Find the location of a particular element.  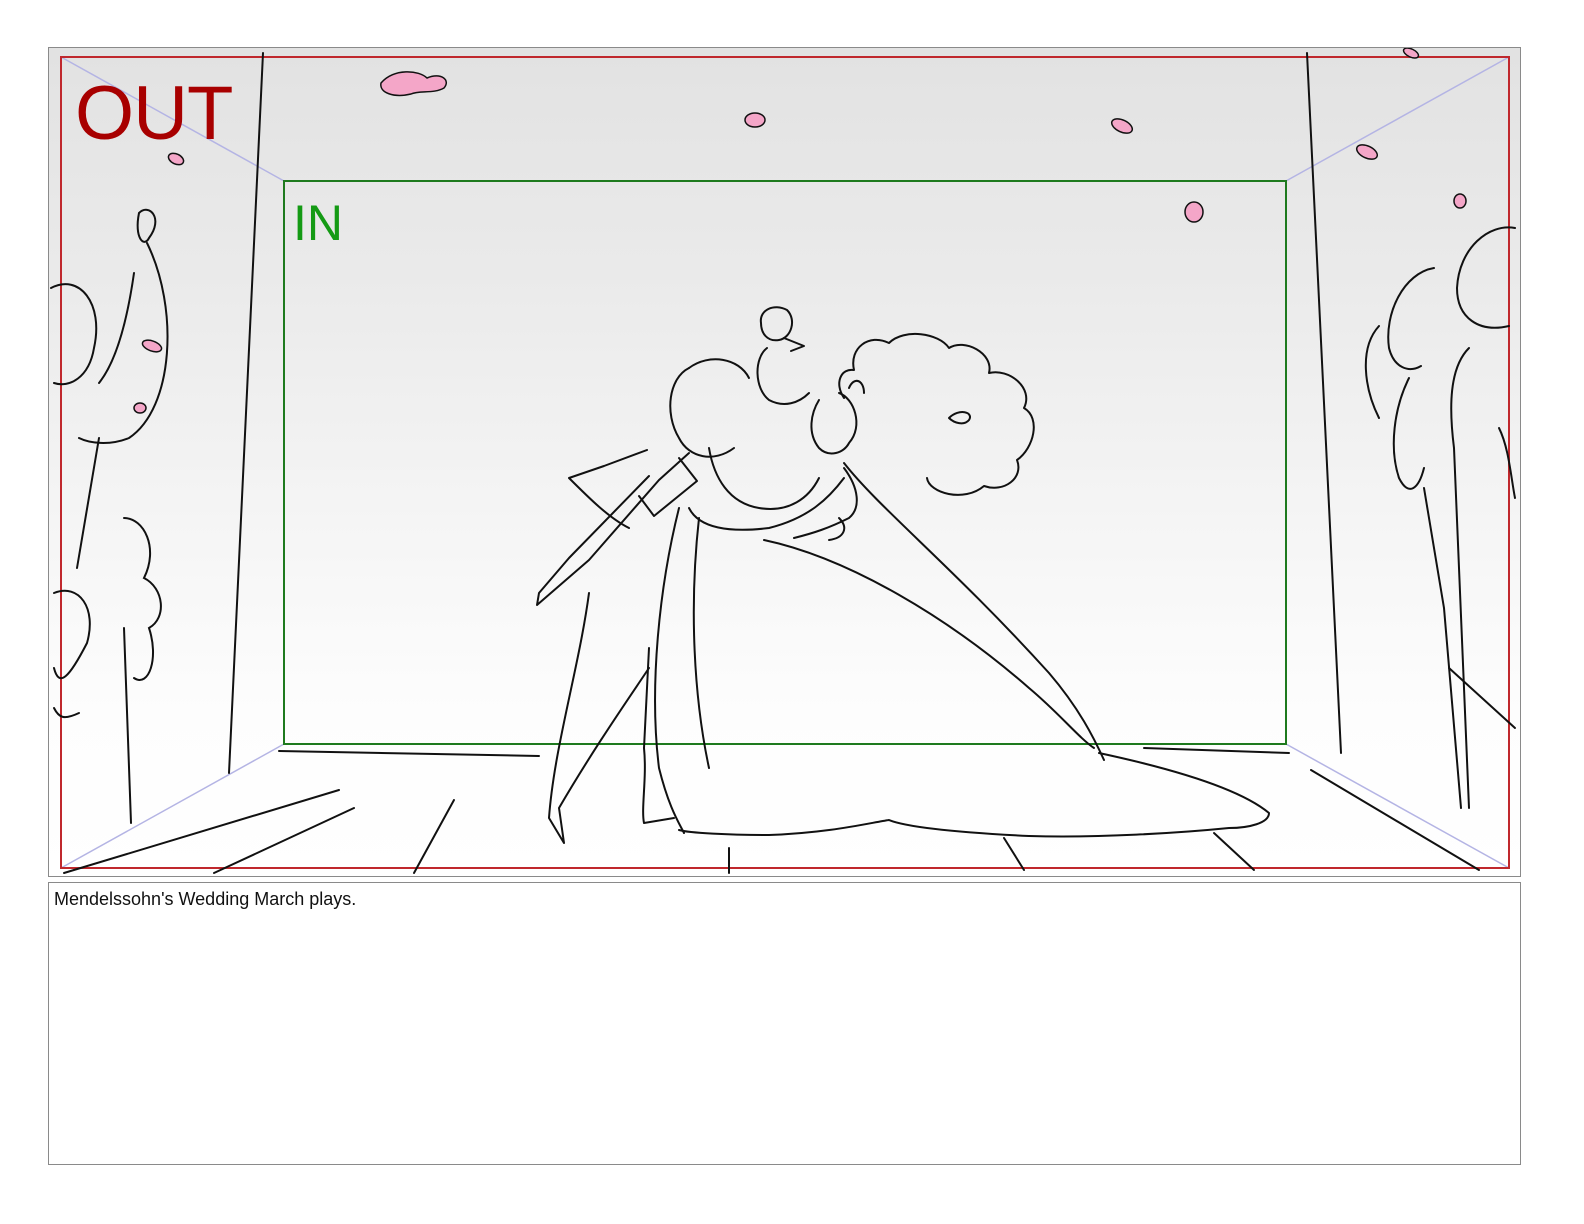

out-frame-label: OUT is located at coordinates (154, 113).